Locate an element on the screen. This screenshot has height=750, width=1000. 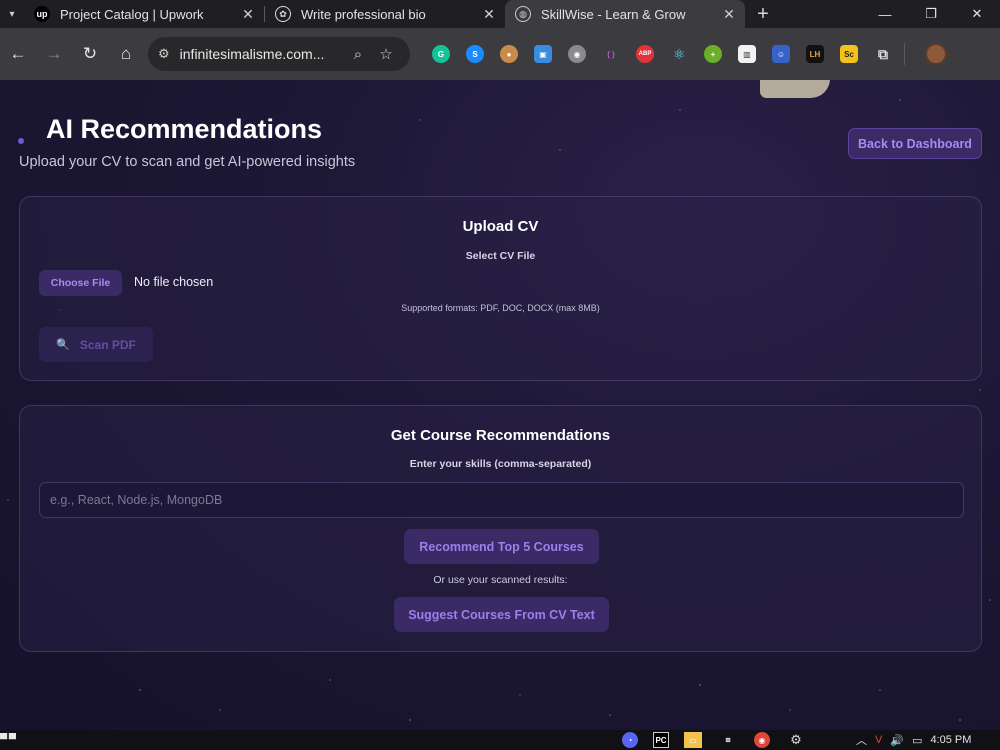
course-recommendations-title: Get Course Recommendations is located at coordinates (500, 435).